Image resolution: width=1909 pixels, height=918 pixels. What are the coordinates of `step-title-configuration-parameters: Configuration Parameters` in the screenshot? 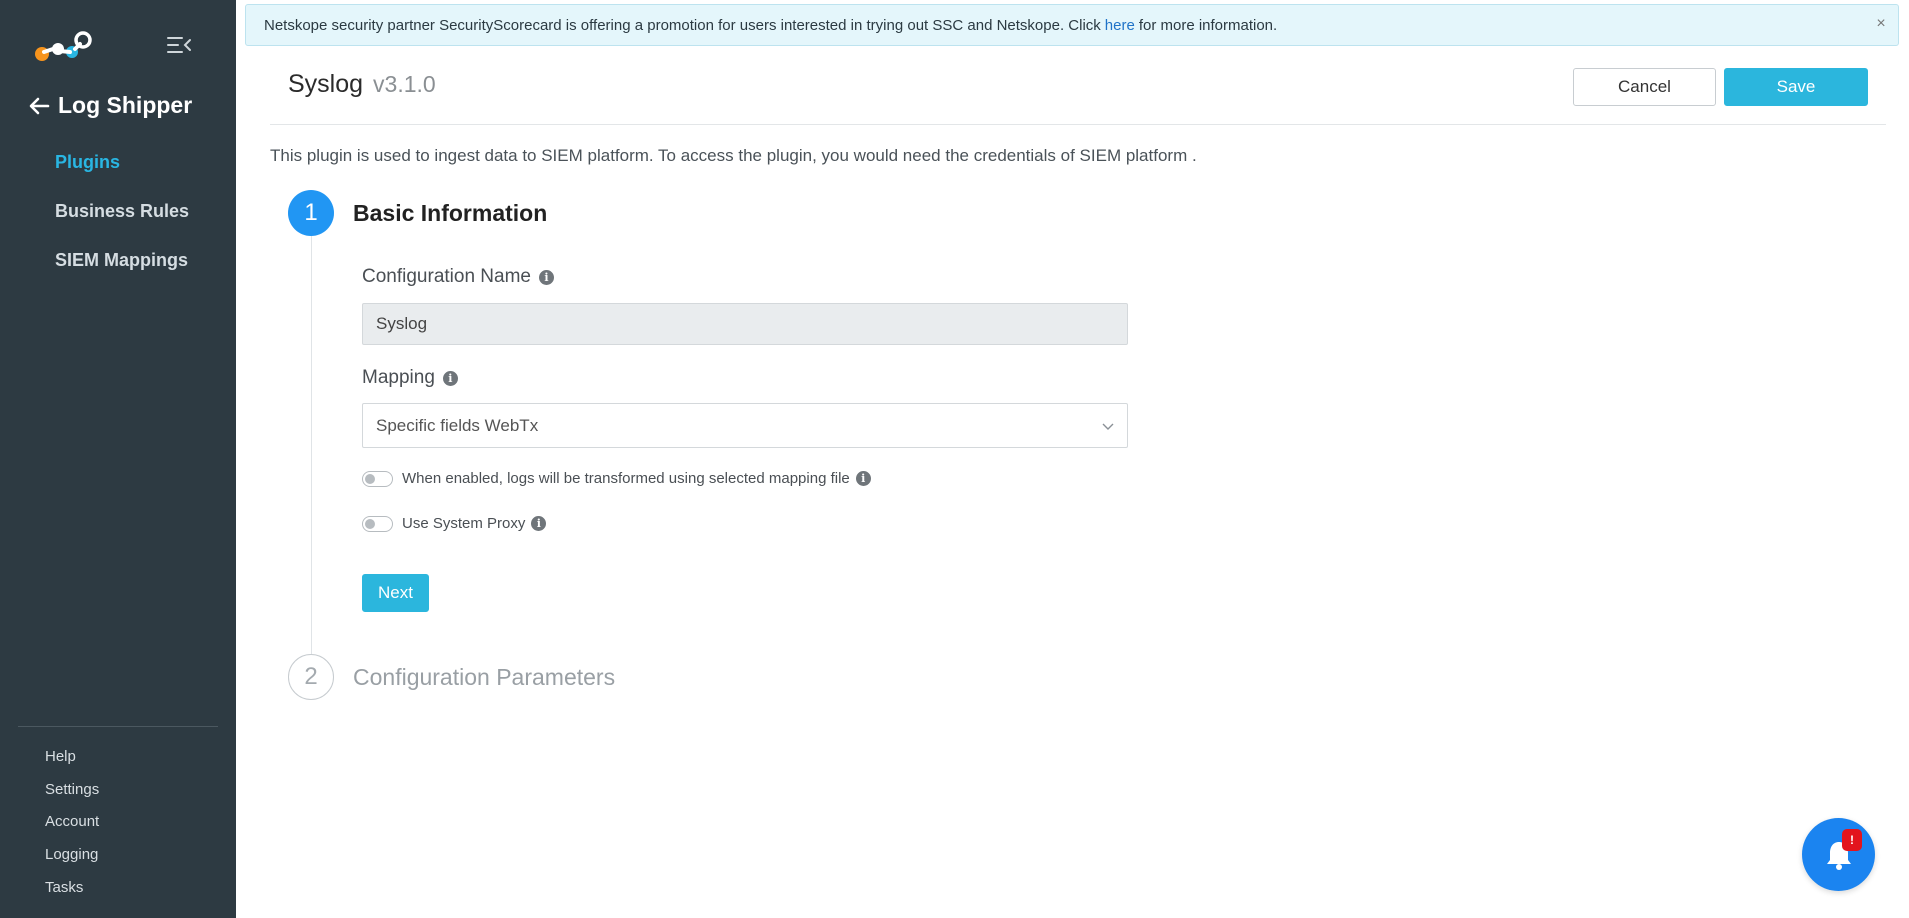 It's located at (484, 677).